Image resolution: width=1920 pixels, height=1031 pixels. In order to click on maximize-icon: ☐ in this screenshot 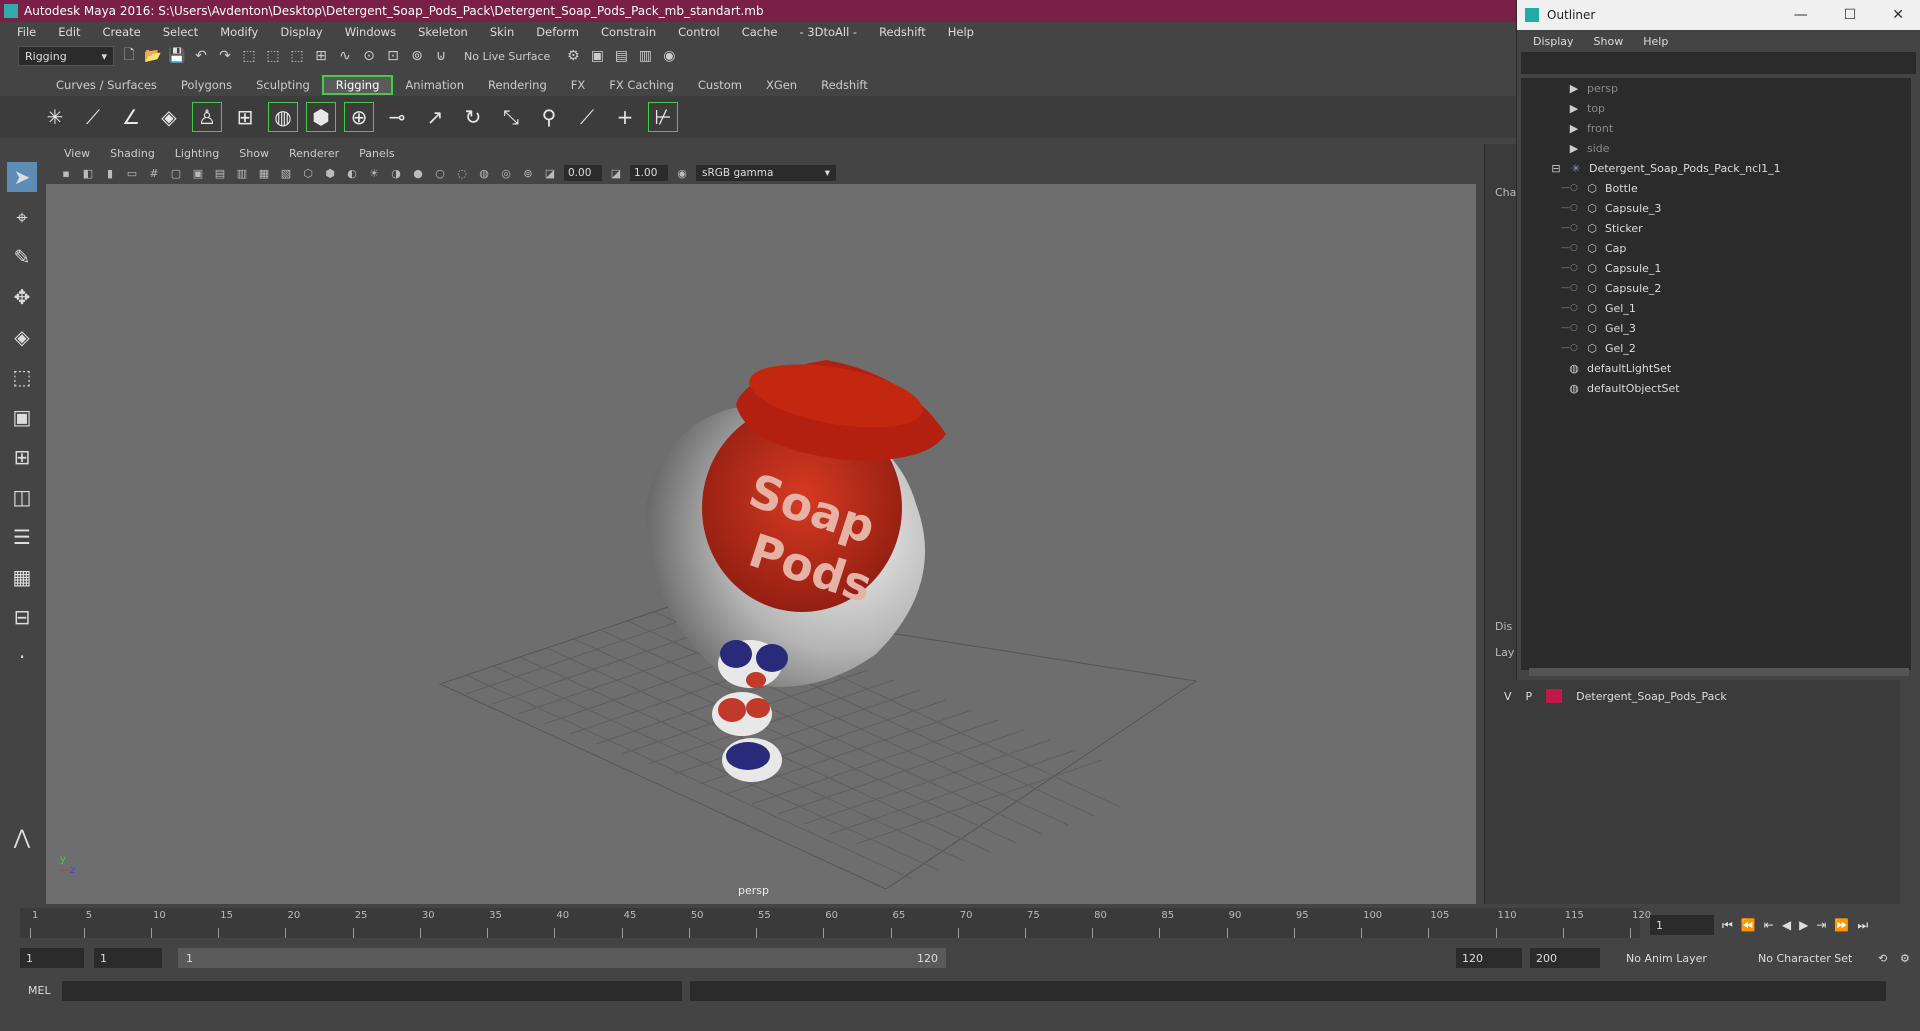, I will do `click(1850, 15)`.